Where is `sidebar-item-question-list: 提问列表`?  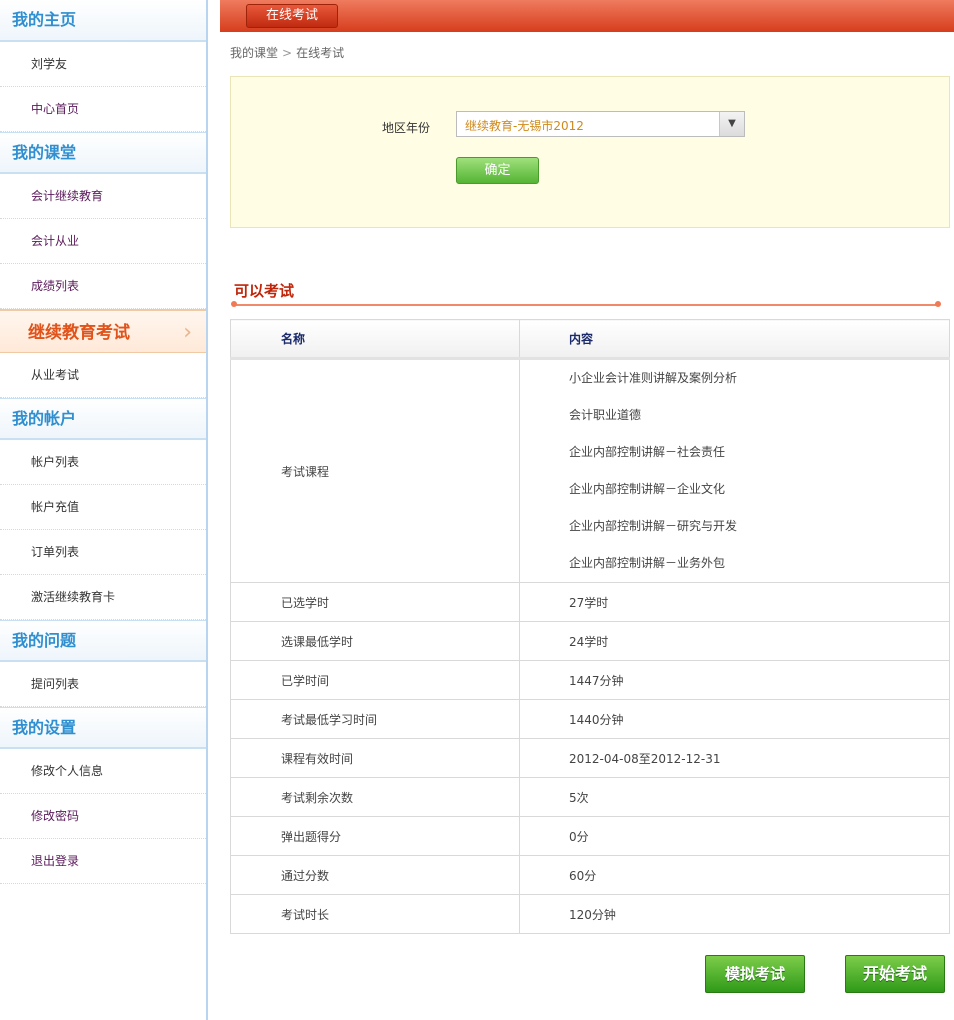 sidebar-item-question-list: 提问列表 is located at coordinates (103, 684).